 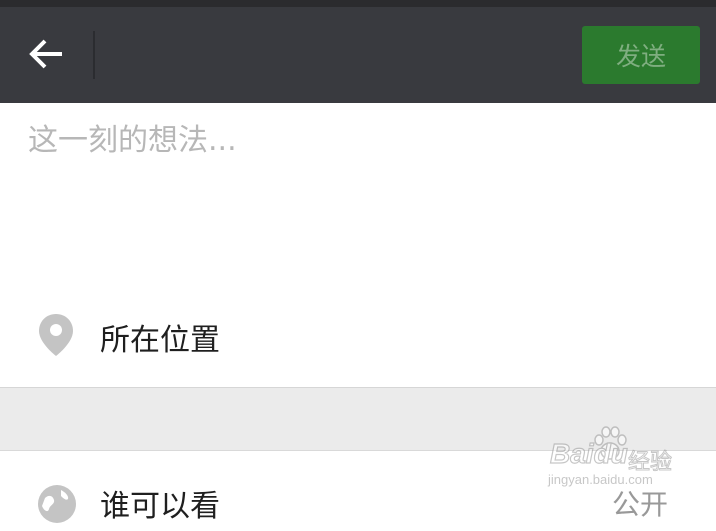 I want to click on baidu-jingyan-watermark: Baidu 经验 jingyan.baidu.com, so click(x=616, y=458).